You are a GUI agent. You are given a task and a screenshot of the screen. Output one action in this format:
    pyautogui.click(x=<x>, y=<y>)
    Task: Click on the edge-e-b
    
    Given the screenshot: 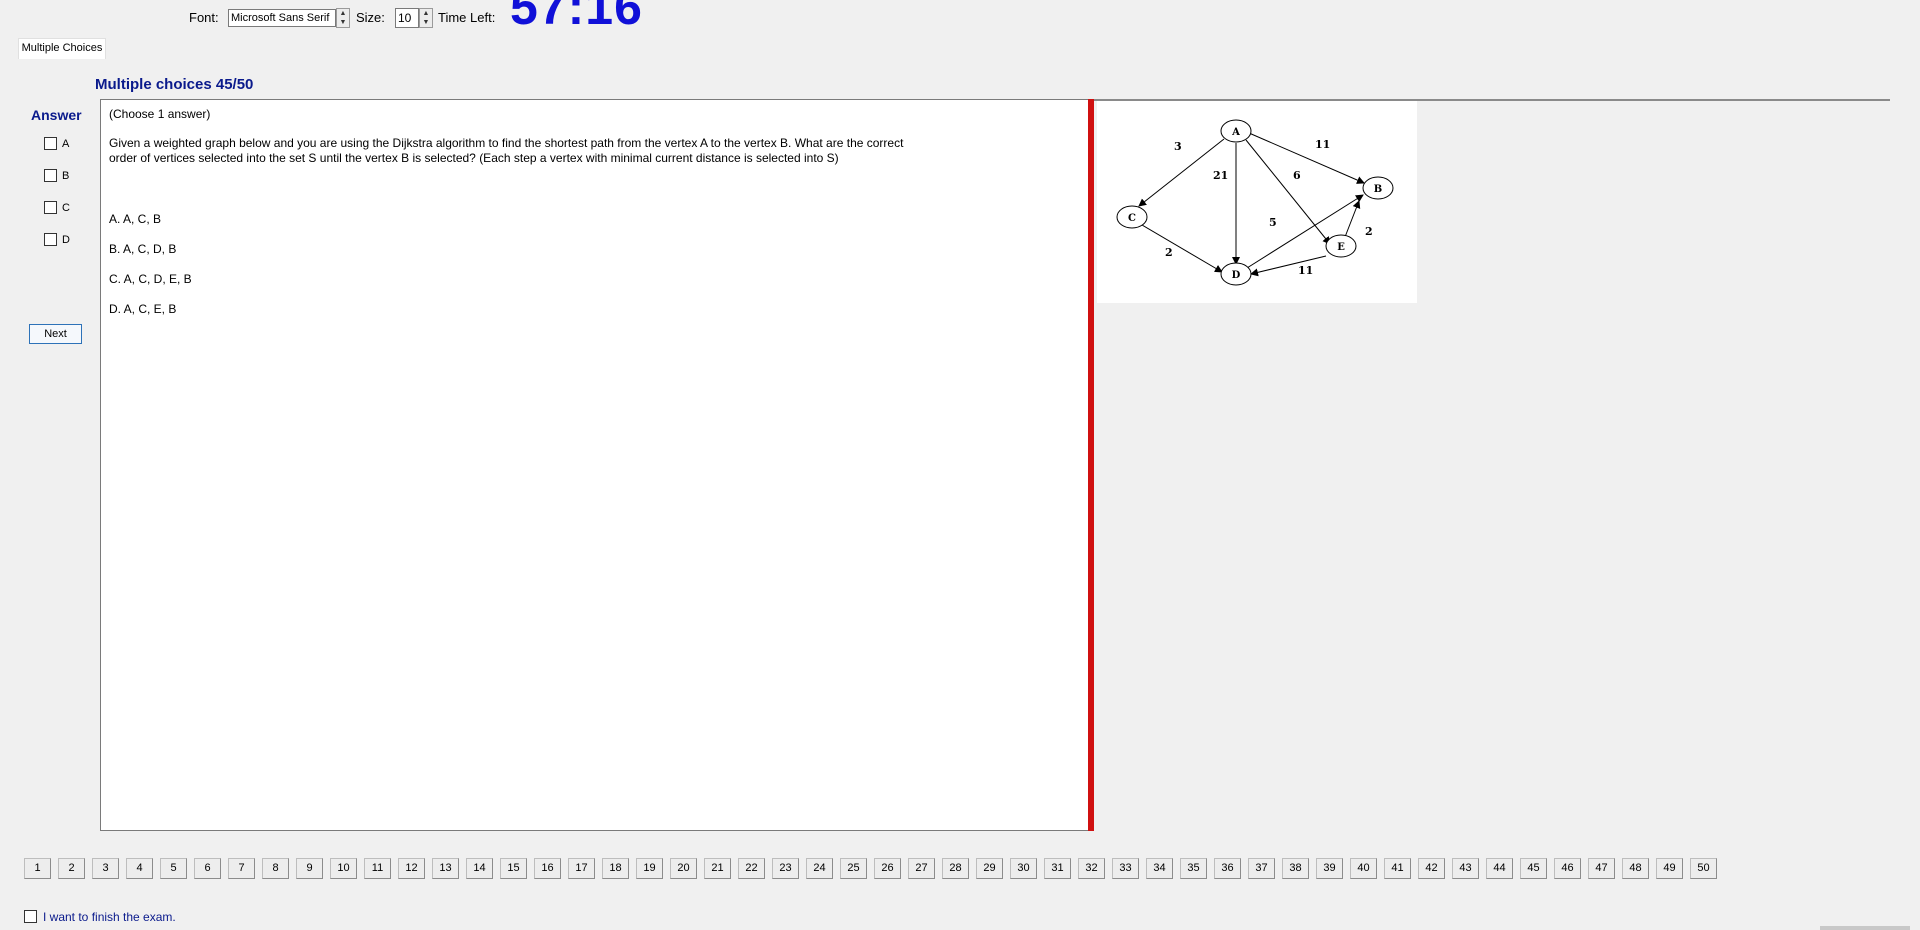 What is the action you would take?
    pyautogui.click(x=1352, y=219)
    